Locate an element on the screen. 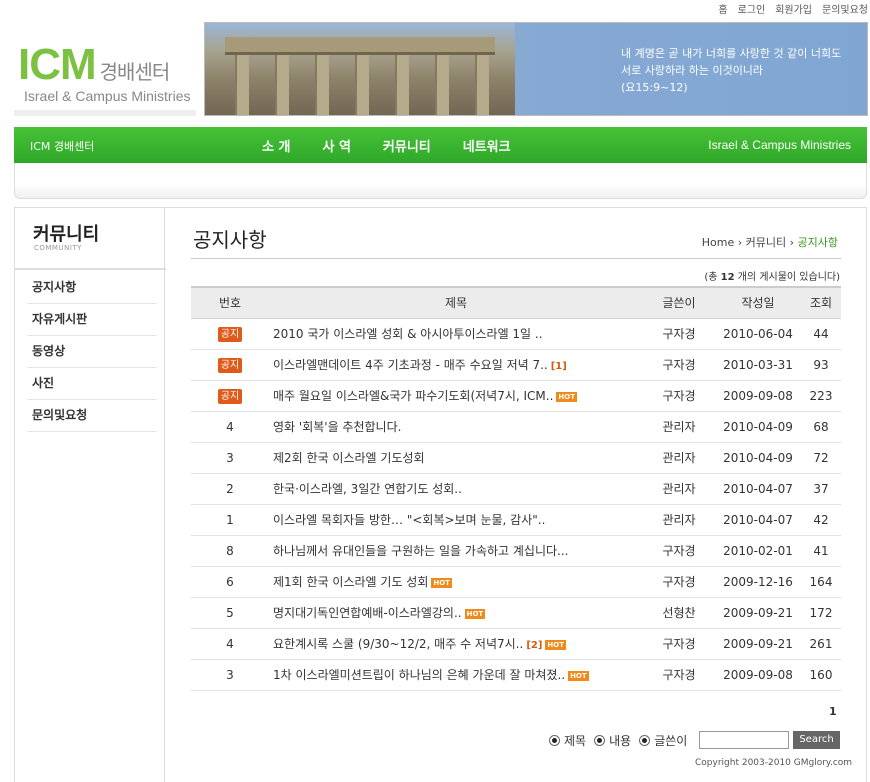 This screenshot has width=870, height=782. pagination-current: 1 is located at coordinates (833, 711).